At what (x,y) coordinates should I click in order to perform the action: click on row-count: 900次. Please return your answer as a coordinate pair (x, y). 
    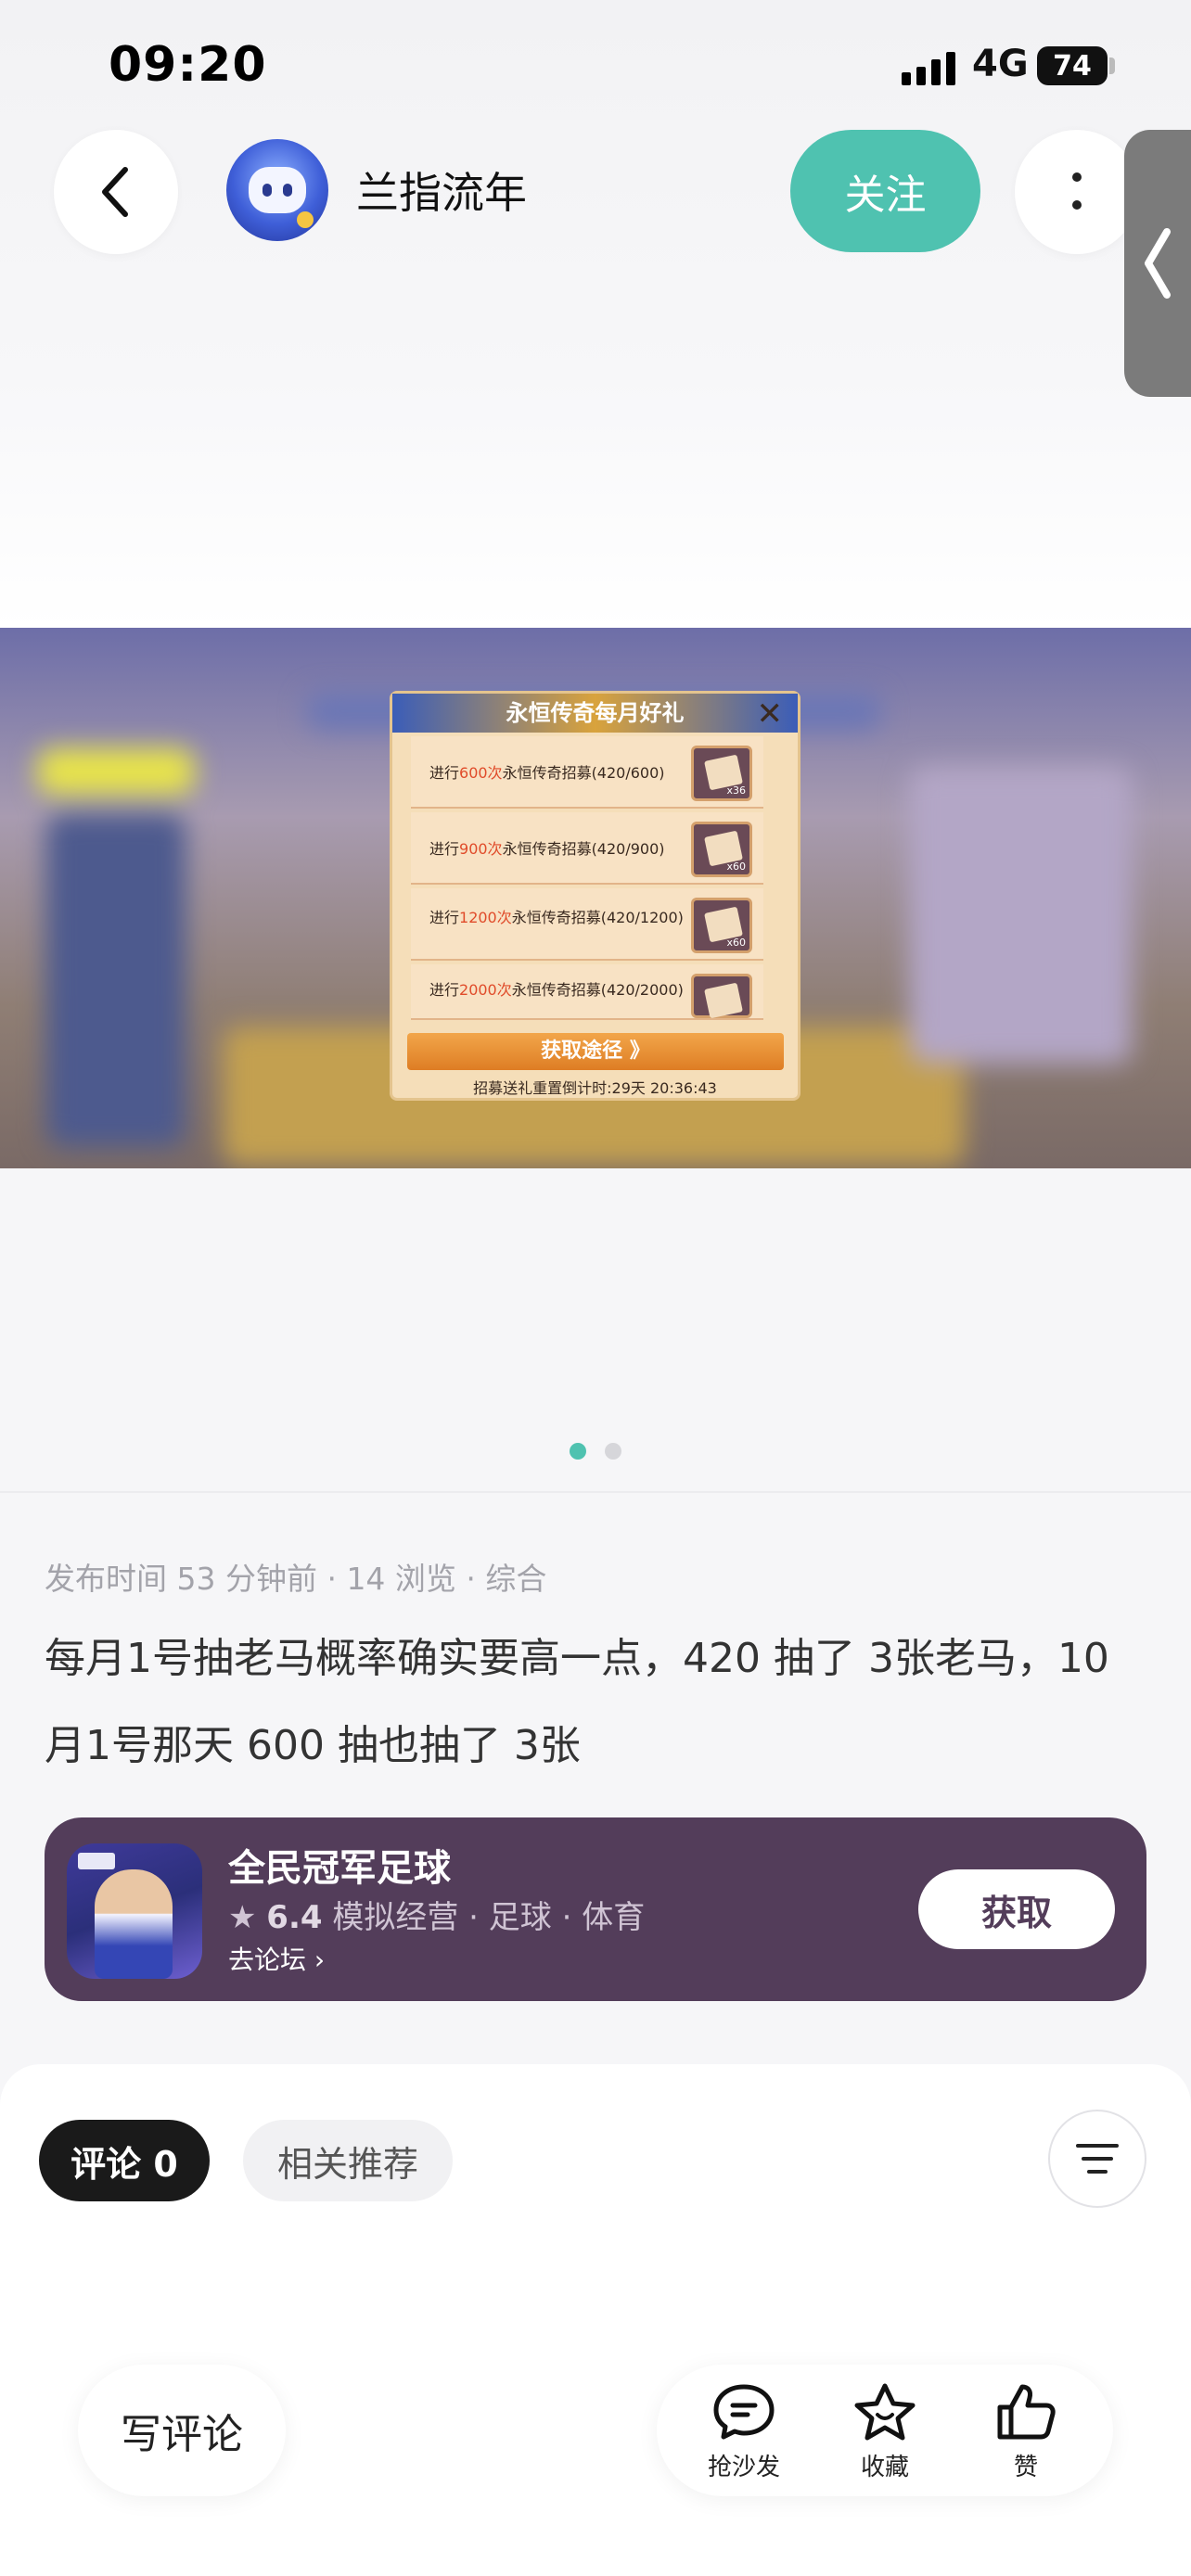
    Looking at the image, I should click on (481, 849).